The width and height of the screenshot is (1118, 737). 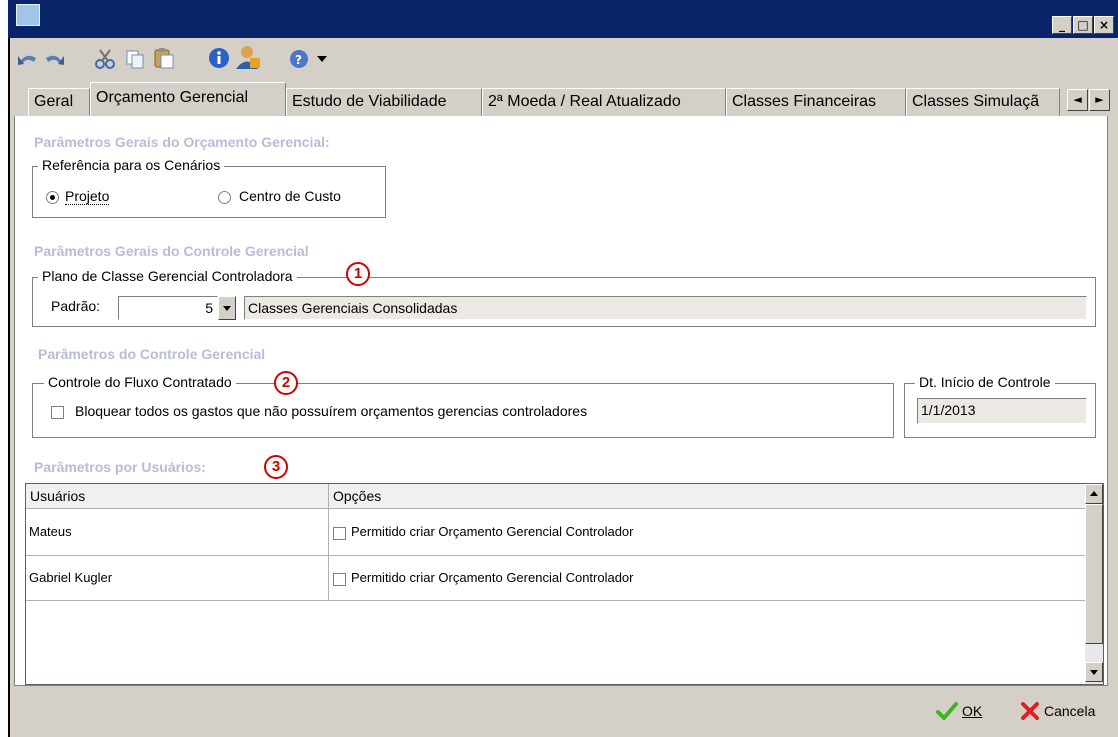 What do you see at coordinates (219, 58) in the screenshot?
I see `info-icon` at bounding box center [219, 58].